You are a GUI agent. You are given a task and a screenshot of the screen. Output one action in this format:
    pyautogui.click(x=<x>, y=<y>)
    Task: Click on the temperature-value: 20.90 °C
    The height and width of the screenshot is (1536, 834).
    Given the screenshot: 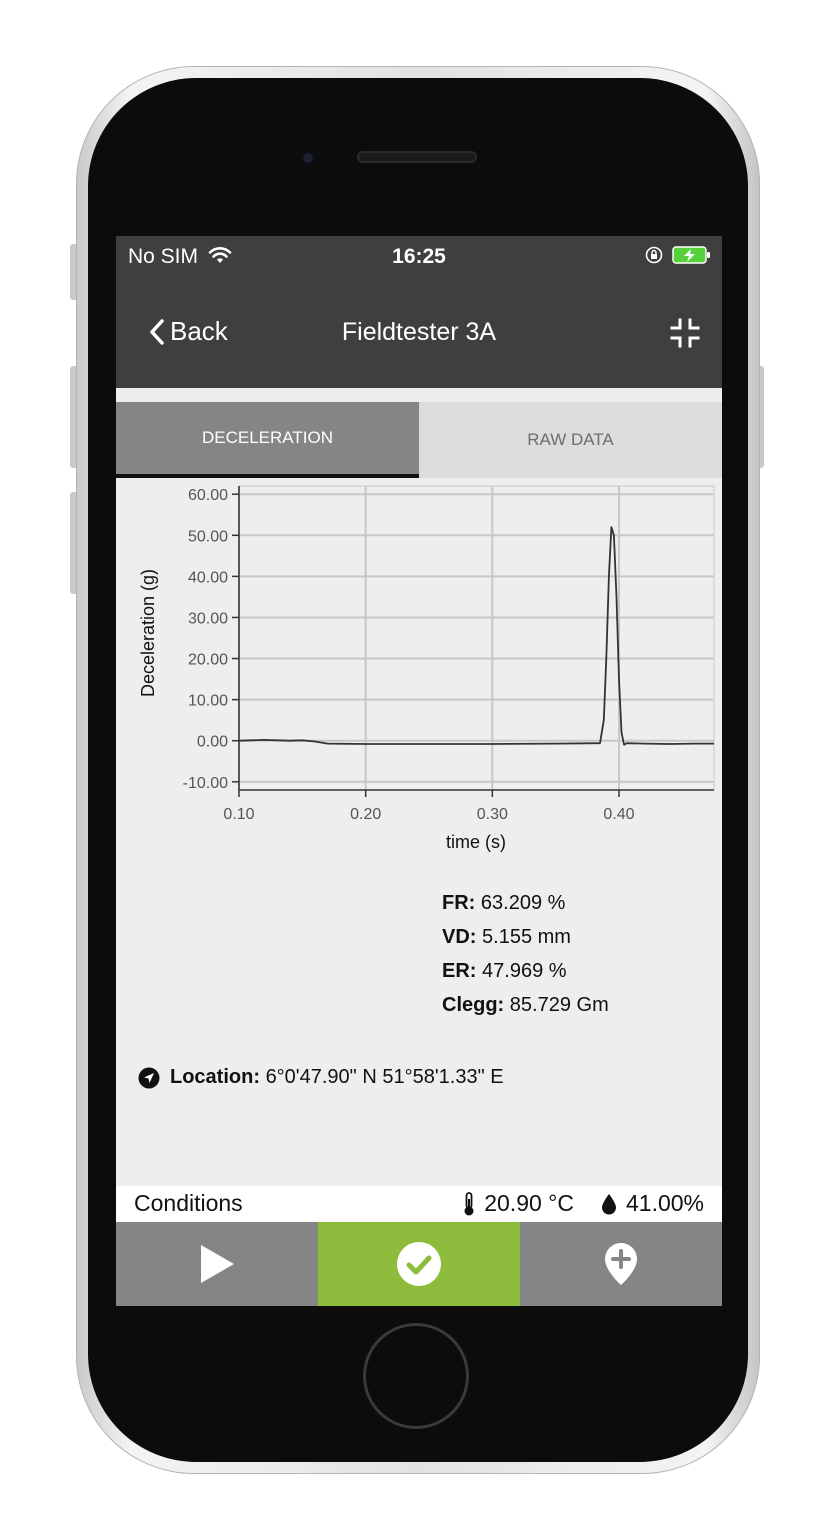 What is the action you would take?
    pyautogui.click(x=529, y=1203)
    